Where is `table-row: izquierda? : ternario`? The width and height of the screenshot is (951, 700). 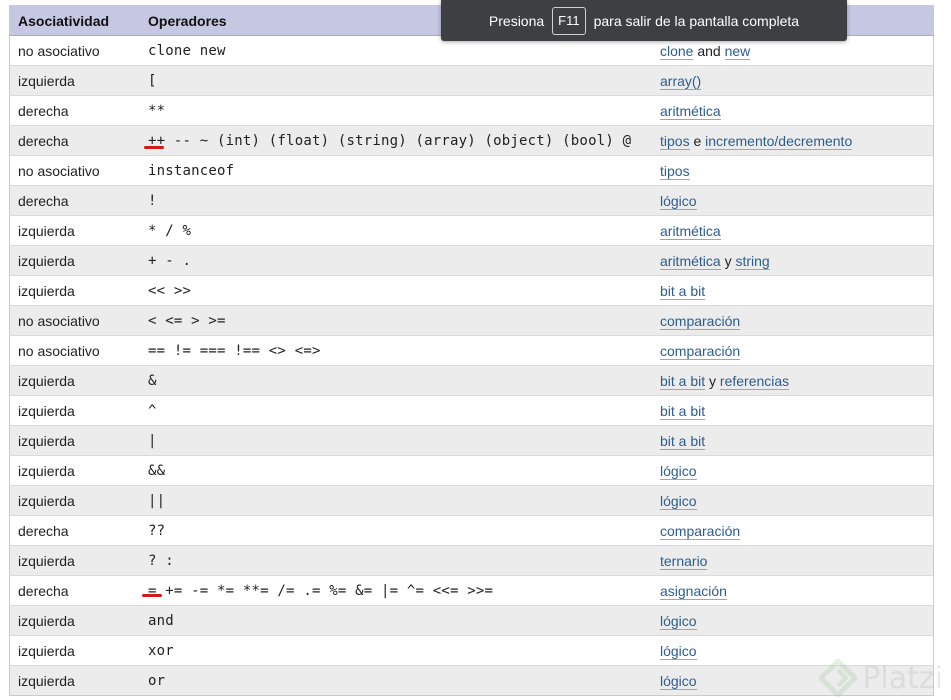 table-row: izquierda? : ternario is located at coordinates (471, 560).